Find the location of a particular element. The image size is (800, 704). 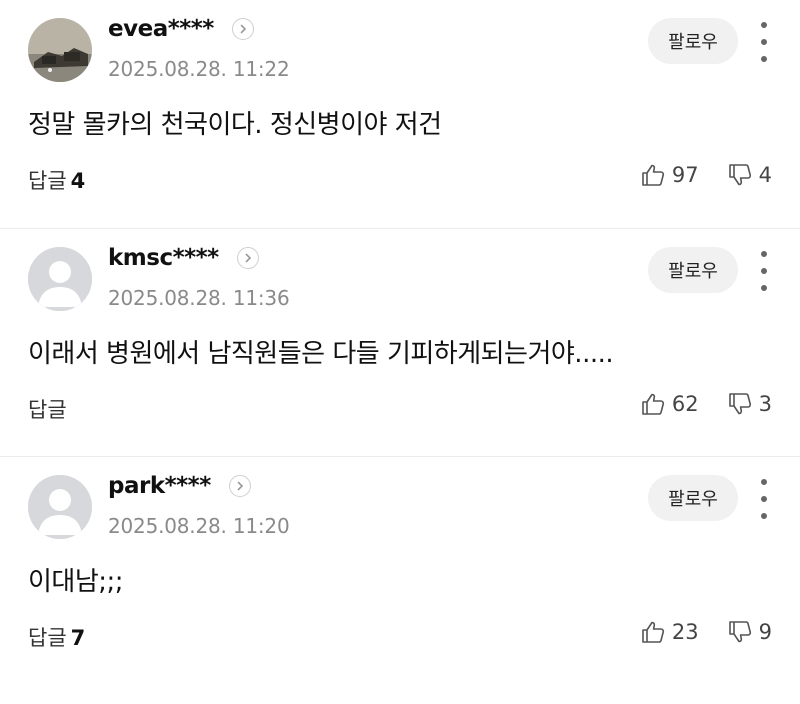

comment-date: 2025.08.28. 11:20 is located at coordinates (199, 526).